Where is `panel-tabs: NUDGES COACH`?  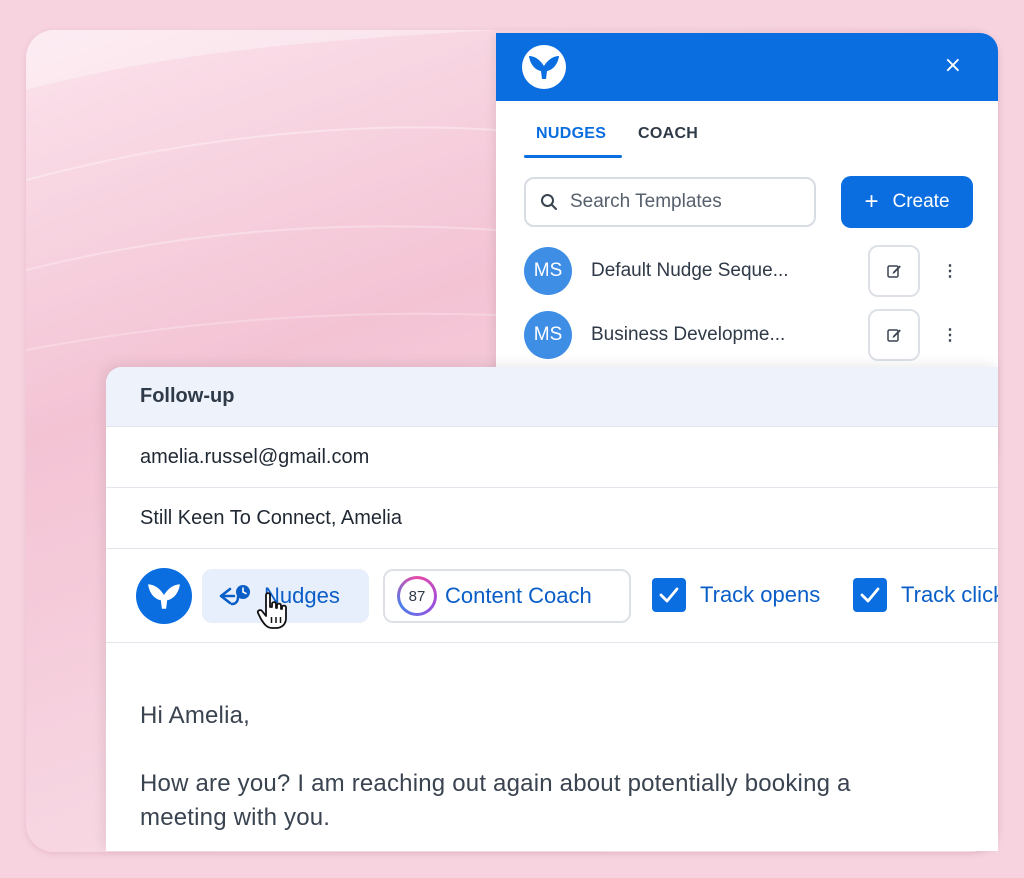
panel-tabs: NUDGES COACH is located at coordinates (747, 130).